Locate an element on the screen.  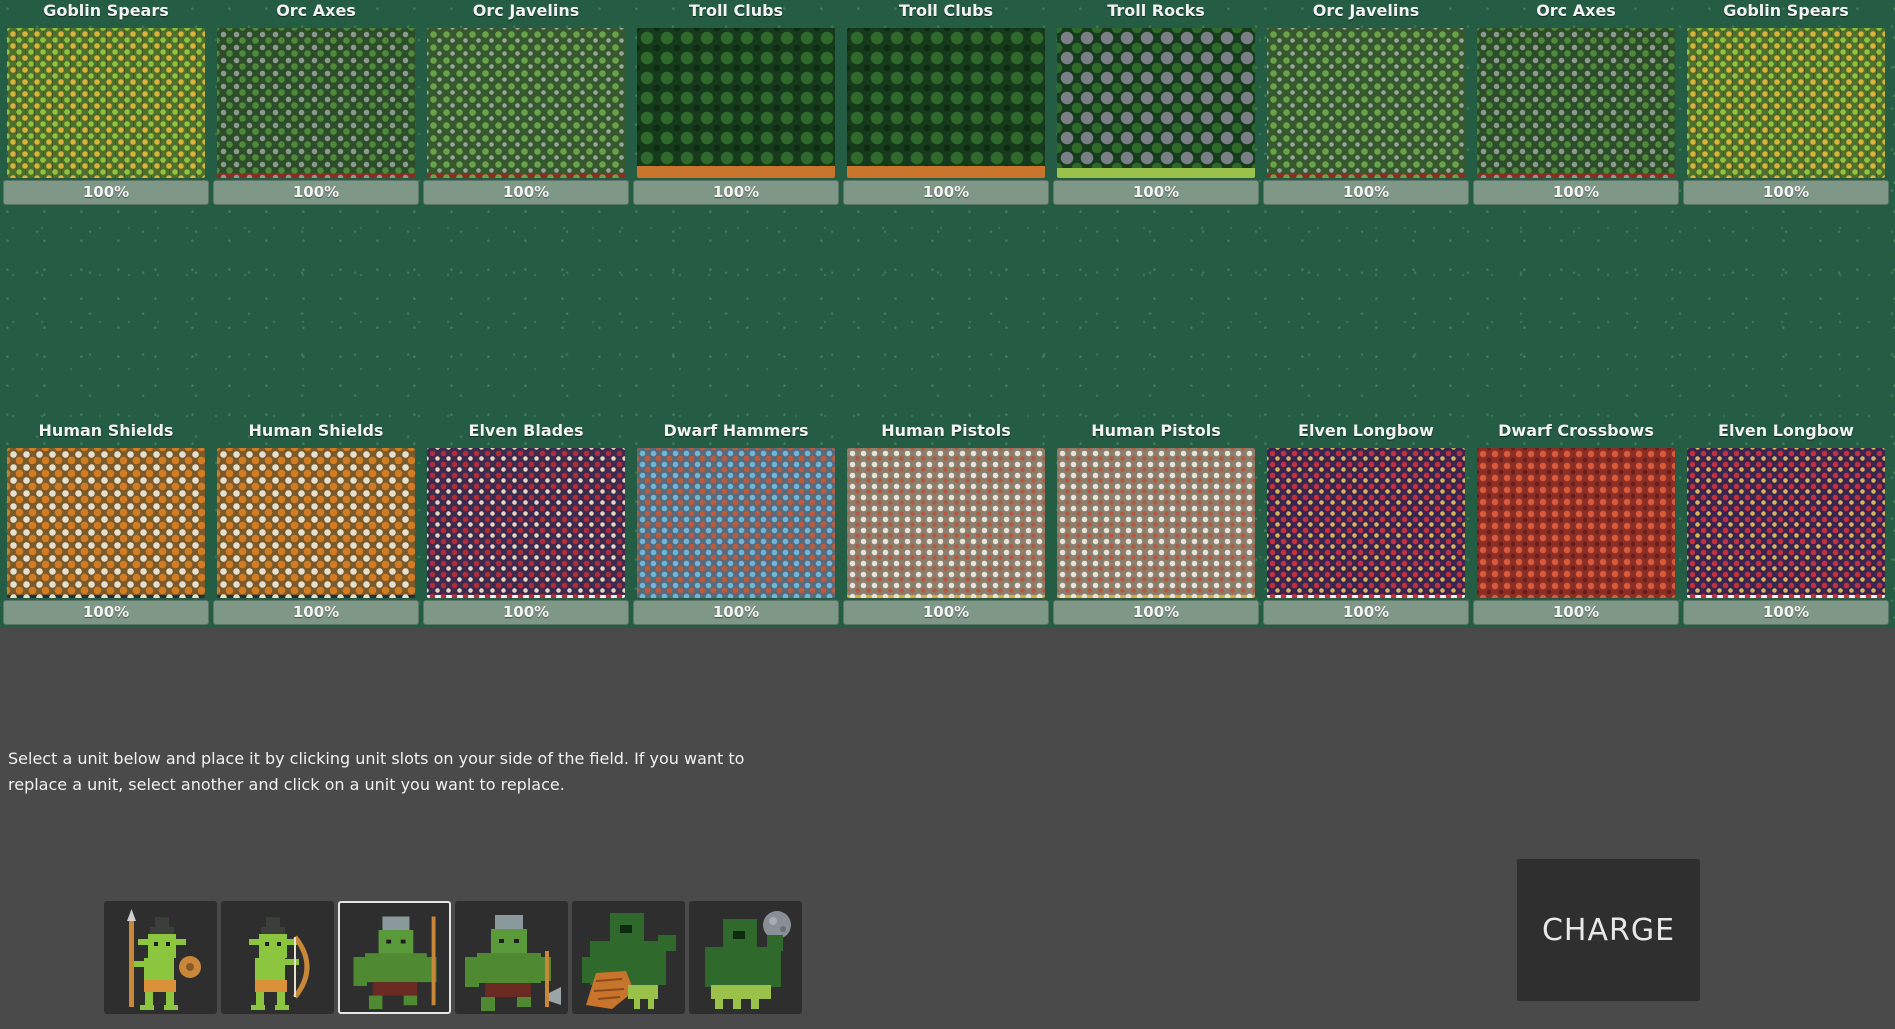
select-goblin-spear is located at coordinates (160, 957).